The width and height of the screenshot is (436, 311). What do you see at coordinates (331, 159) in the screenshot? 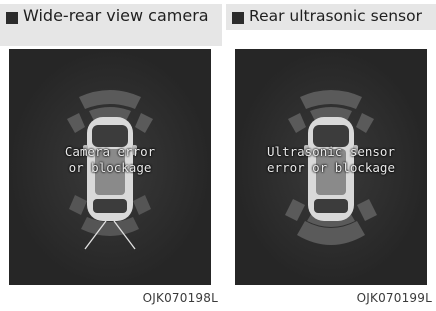
I see `error-message: Ultrasonic sensor error or blockage` at bounding box center [331, 159].